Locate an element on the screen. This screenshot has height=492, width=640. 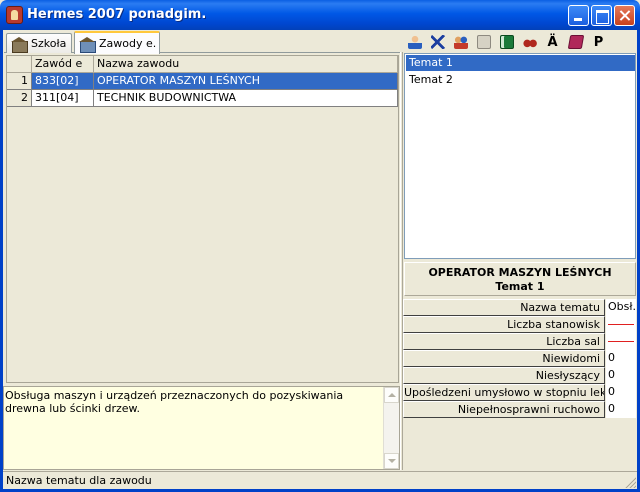
property-label: Liczba stanowisk is located at coordinates (504, 324).